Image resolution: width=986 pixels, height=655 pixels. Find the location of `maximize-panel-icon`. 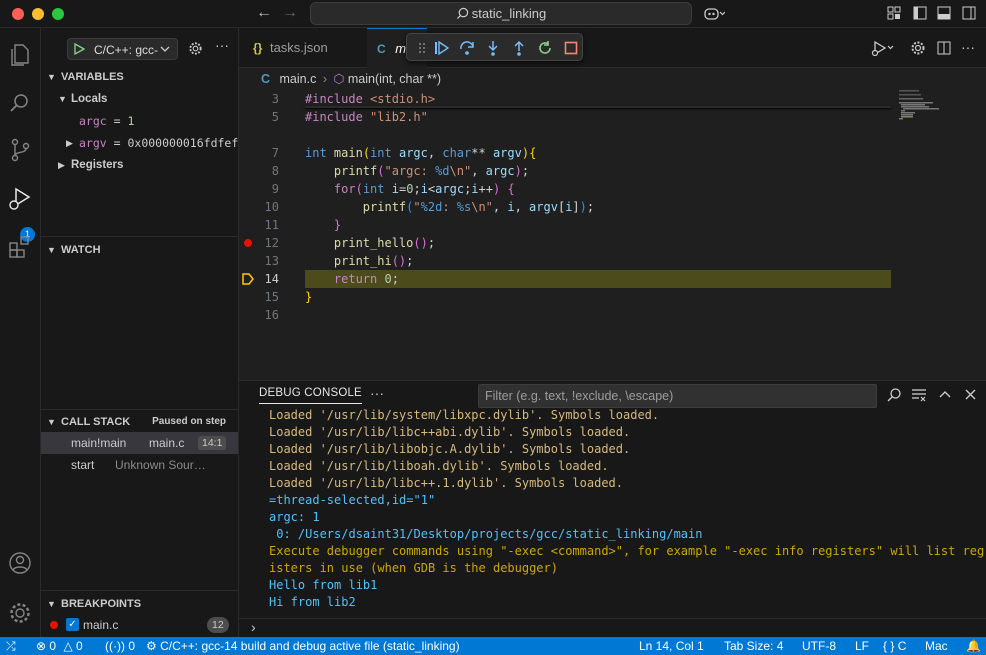

maximize-panel-icon is located at coordinates (945, 394).